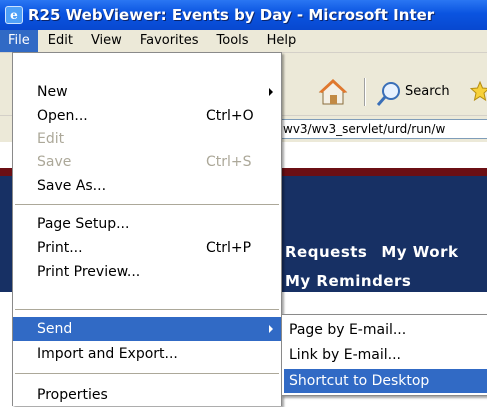 This screenshot has height=407, width=487. Describe the element at coordinates (419, 252) in the screenshot. I see `nav-mywork-link: My Work` at that location.